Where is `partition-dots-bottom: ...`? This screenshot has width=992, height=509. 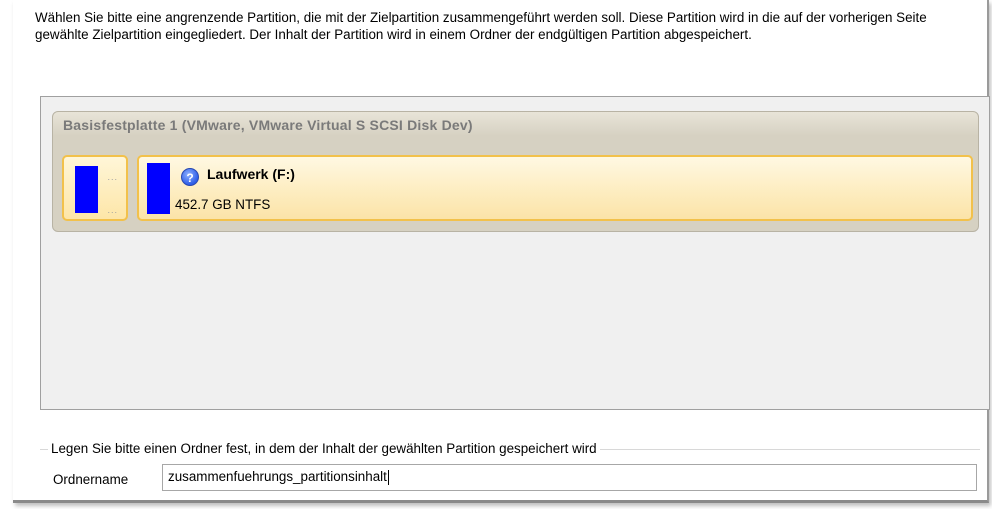
partition-dots-bottom: ... is located at coordinates (112, 210).